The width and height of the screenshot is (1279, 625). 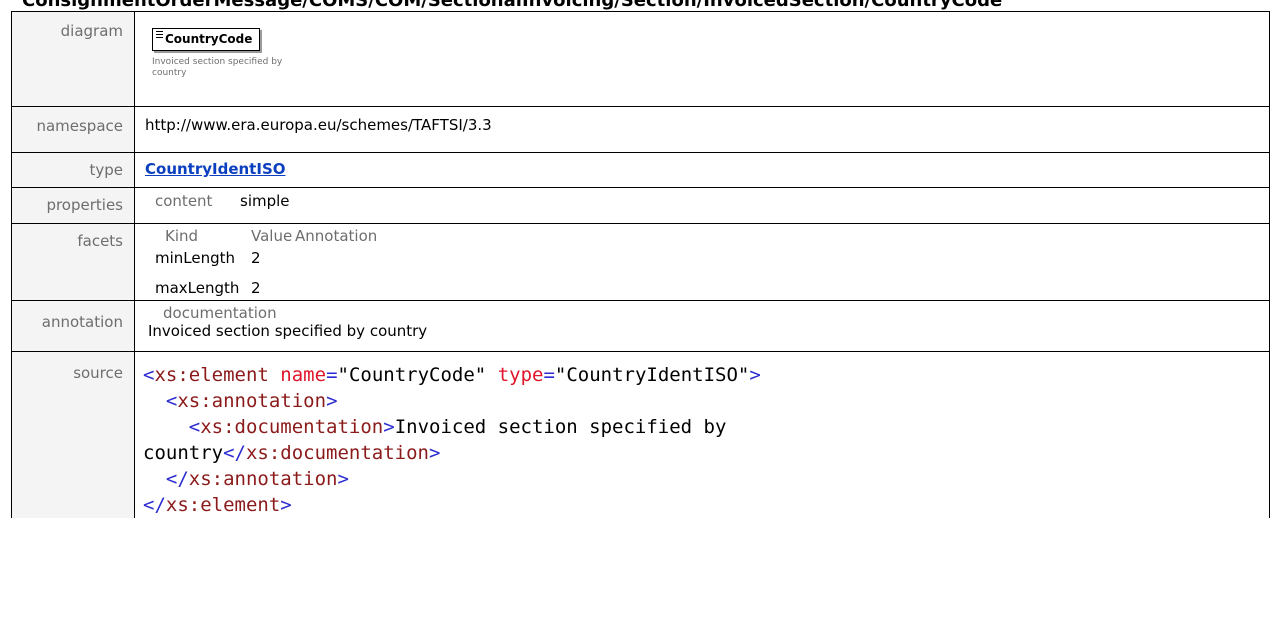 What do you see at coordinates (73, 205) in the screenshot?
I see `row-label-properties: properties` at bounding box center [73, 205].